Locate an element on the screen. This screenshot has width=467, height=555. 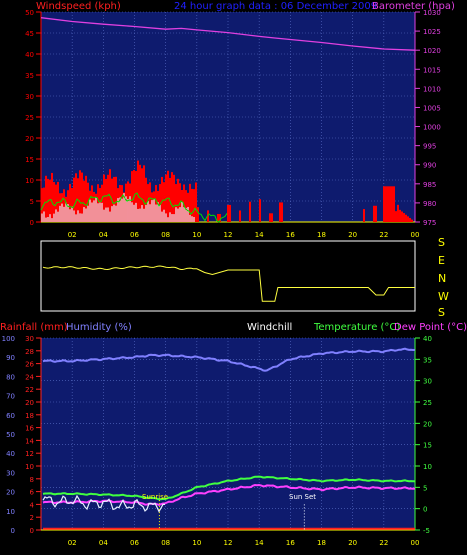
humidity-tick-label: 90 is located at coordinates (10, 358).